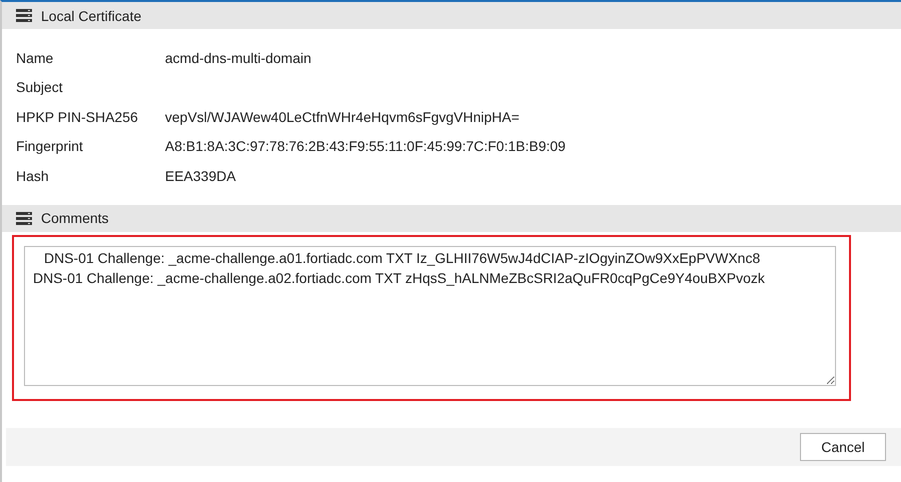 The width and height of the screenshot is (901, 482). I want to click on field-label: HPKP PIN-SHA256, so click(77, 116).